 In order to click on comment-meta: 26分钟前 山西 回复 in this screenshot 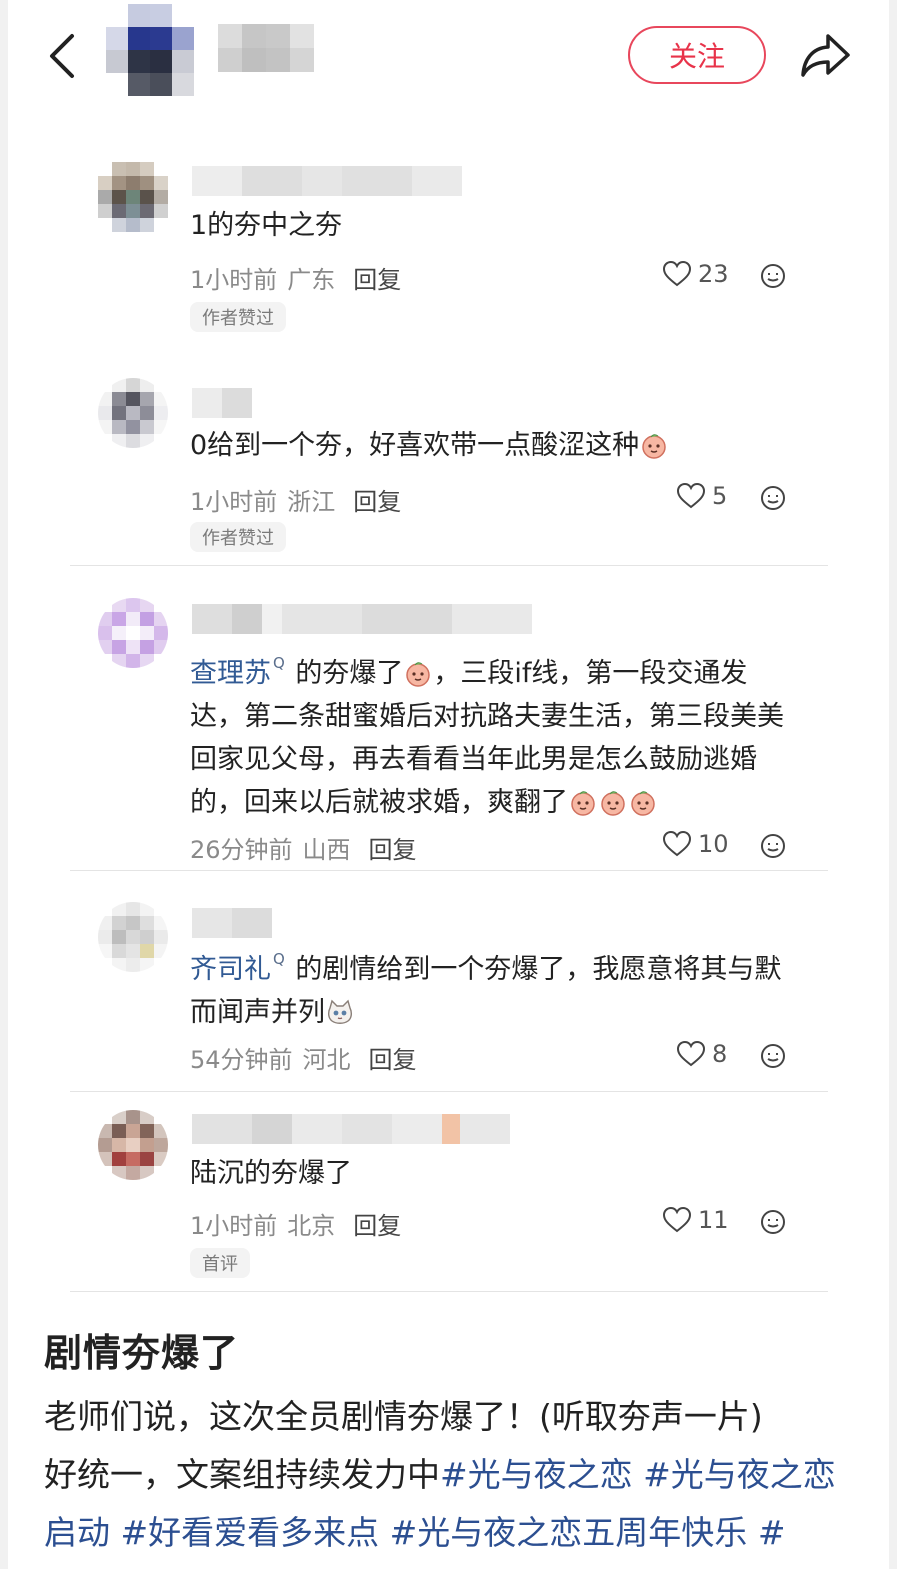, I will do `click(303, 847)`.